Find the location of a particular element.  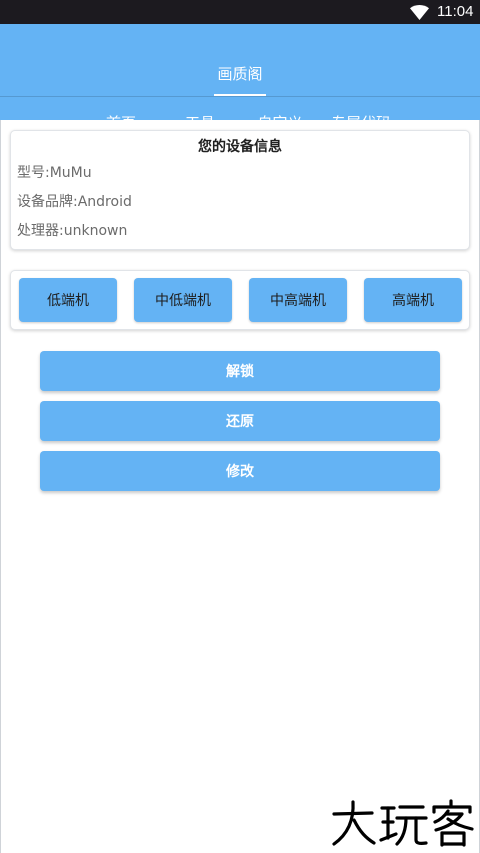

model-info: 型号:MuMu is located at coordinates (54, 173).